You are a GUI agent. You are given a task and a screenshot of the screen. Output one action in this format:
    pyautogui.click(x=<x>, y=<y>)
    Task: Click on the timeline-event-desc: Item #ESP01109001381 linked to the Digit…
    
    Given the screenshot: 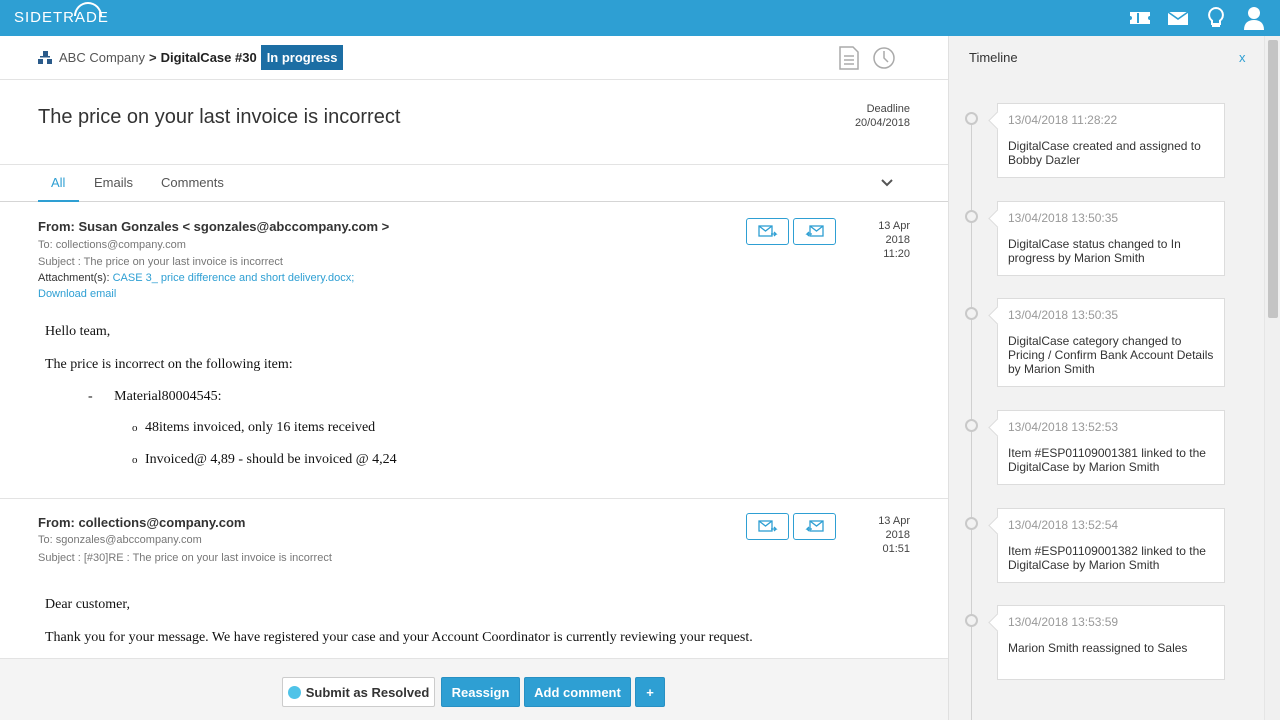 What is the action you would take?
    pyautogui.click(x=1107, y=460)
    